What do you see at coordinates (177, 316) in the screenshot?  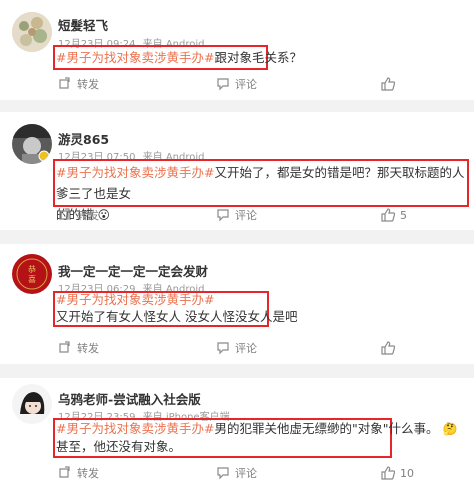 I see `comment-body-line2: 又开始了有女人怪女人 没女人怪没女人是吧` at bounding box center [177, 316].